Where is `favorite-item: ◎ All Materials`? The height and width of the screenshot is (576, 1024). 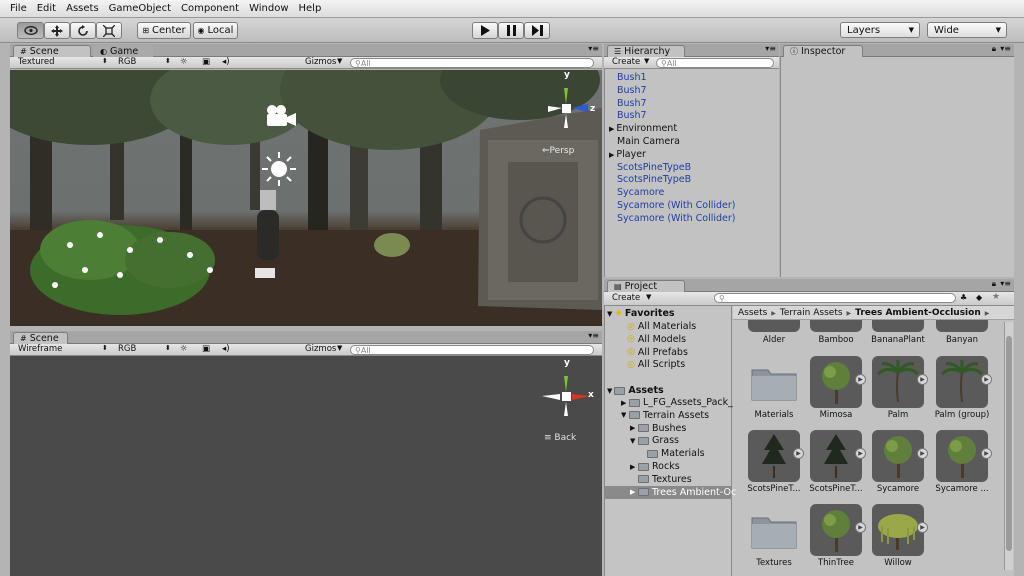
favorite-item: ◎ All Materials is located at coordinates (661, 326).